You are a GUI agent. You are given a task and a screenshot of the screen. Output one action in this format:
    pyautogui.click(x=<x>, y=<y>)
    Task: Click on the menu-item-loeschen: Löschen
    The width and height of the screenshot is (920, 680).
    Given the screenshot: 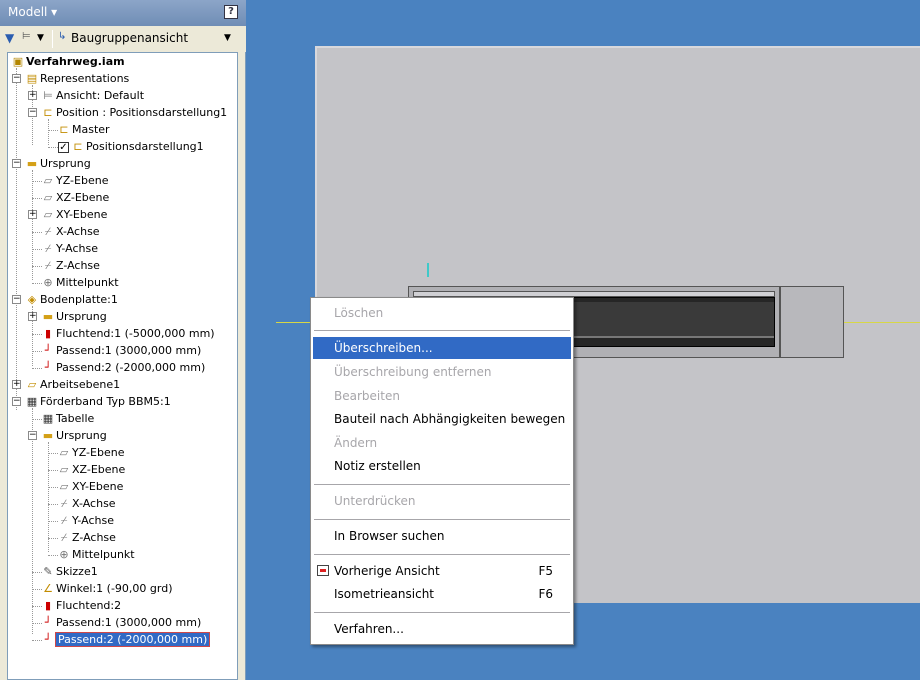 What is the action you would take?
    pyautogui.click(x=442, y=313)
    